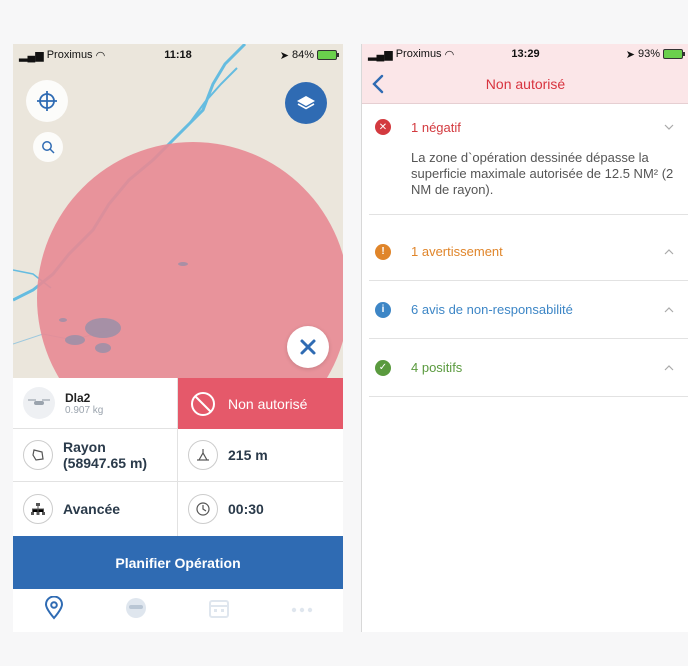 This screenshot has height=666, width=688. I want to click on section-positives-header: ✓ 4 positifs, so click(528, 367).